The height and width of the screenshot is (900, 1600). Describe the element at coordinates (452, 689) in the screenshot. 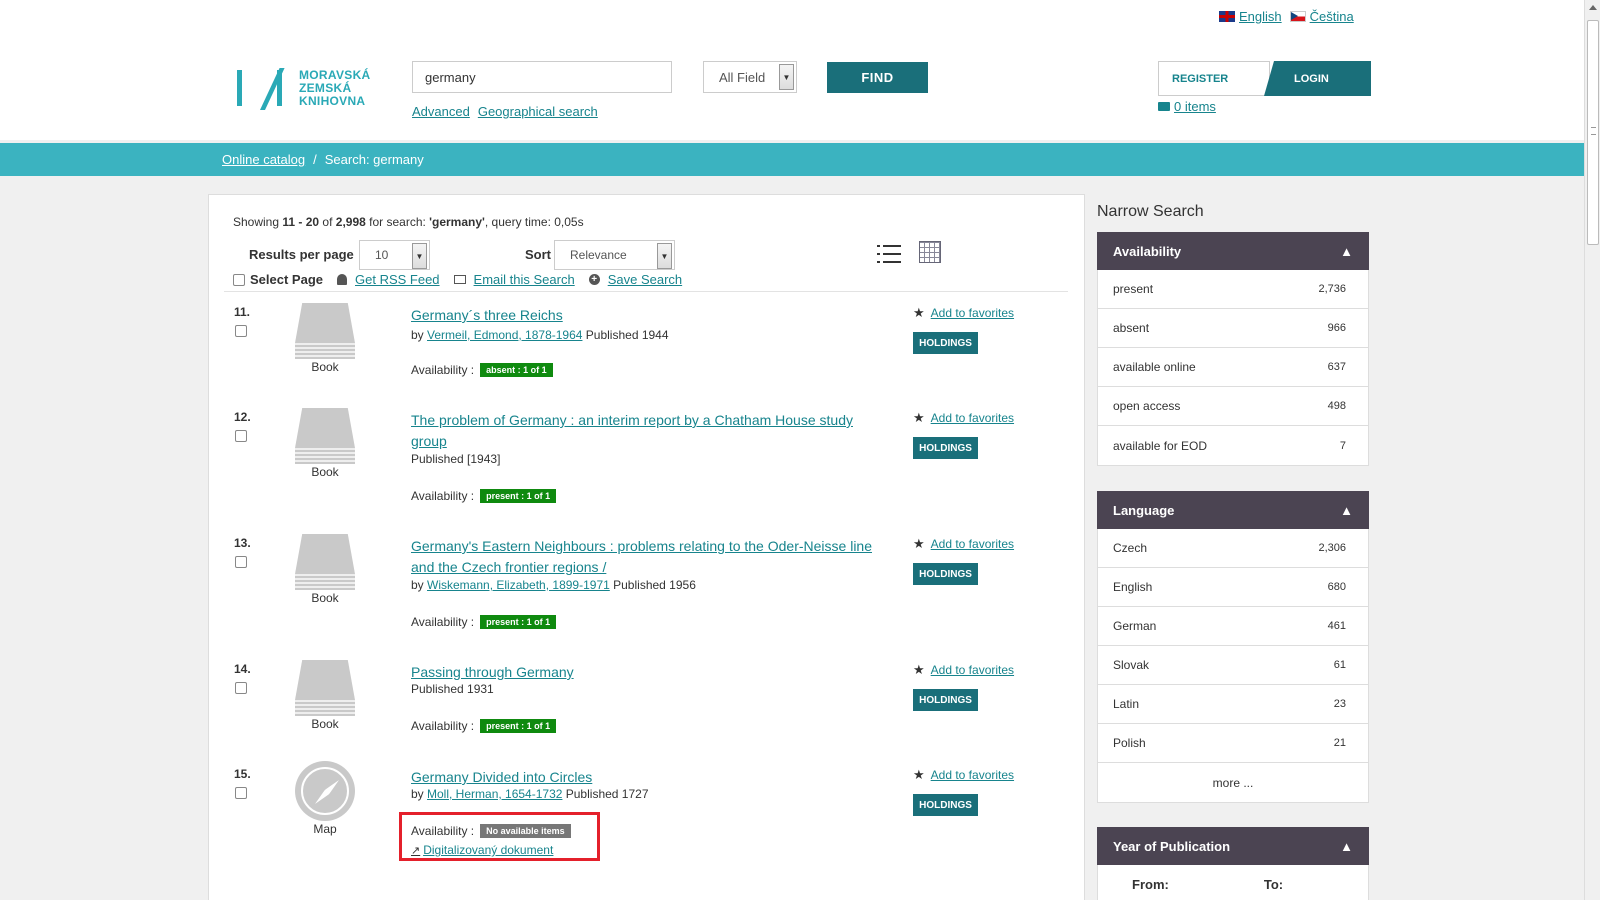

I see `record-meta: Published 1931` at that location.